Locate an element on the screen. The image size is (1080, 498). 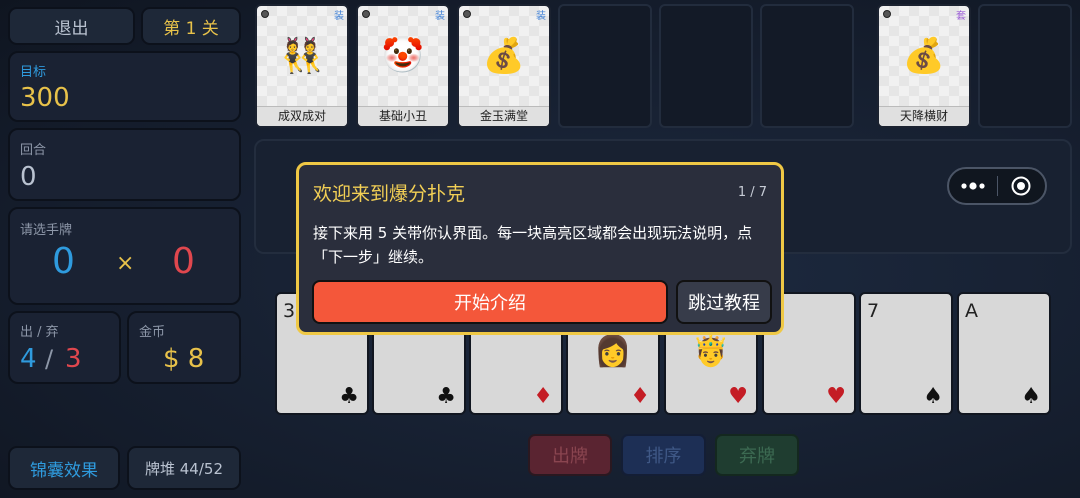
consumable-tag: 套 is located at coordinates (961, 16).